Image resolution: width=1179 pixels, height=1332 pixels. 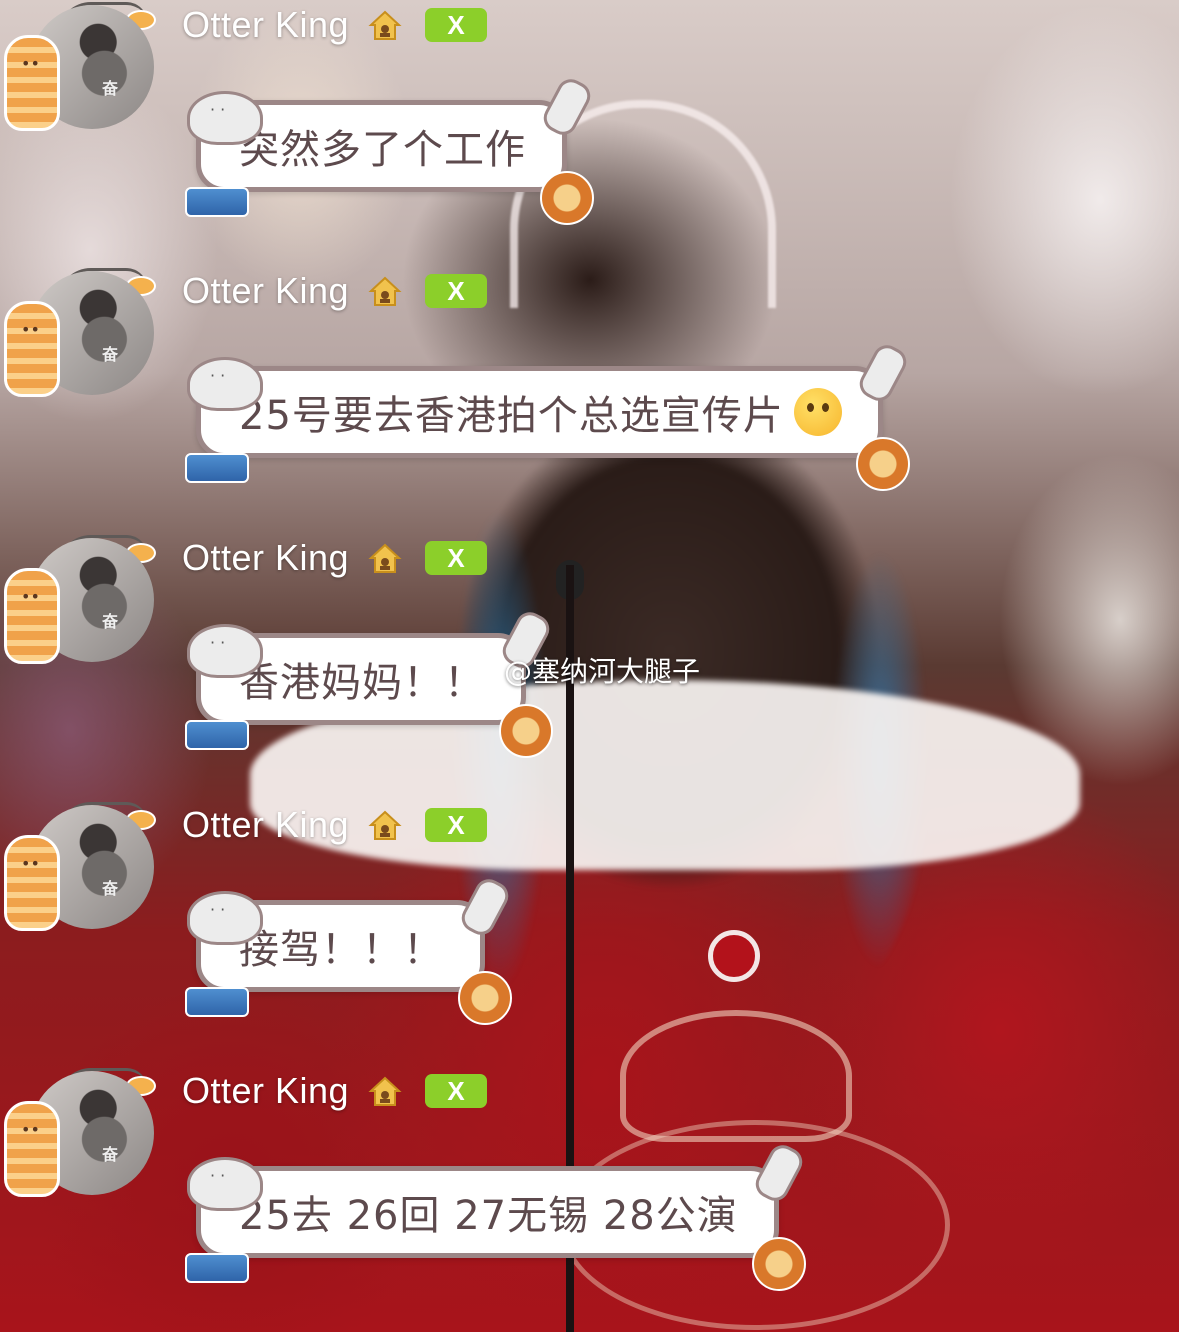 I want to click on message-text: 香港妈妈！！, so click(x=362, y=683).